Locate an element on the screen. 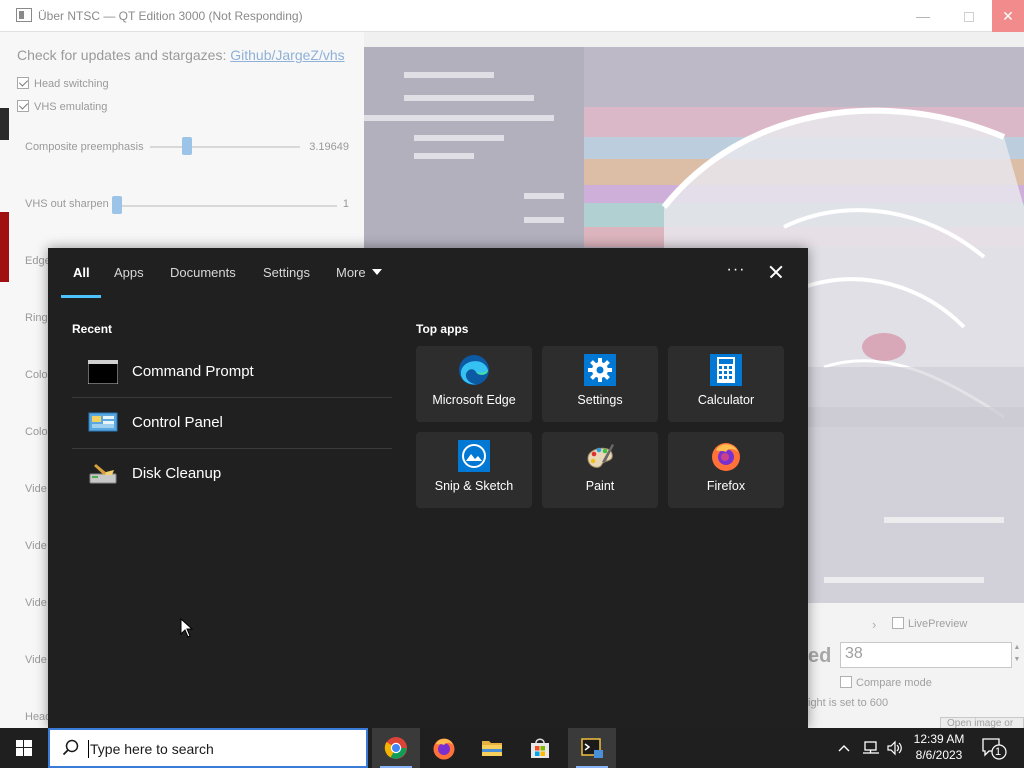 The image size is (1024, 768). microsoft-store-icon is located at coordinates (540, 748).